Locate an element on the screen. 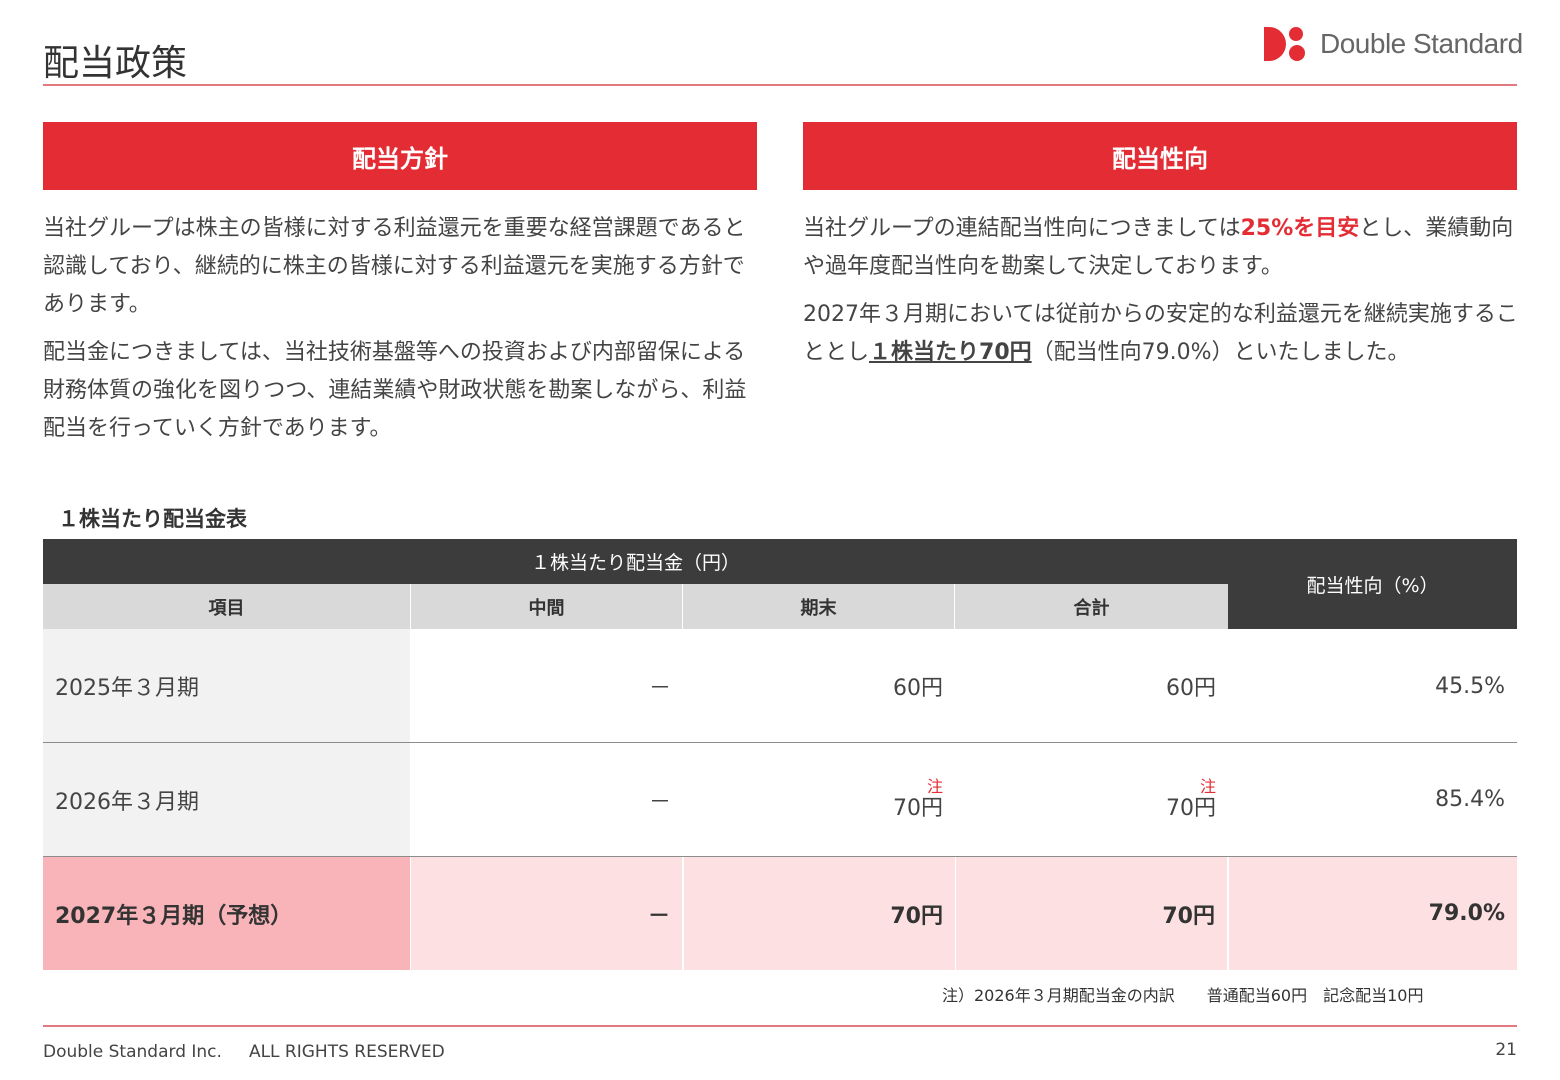  cell-year-end-2027: 70円 is located at coordinates (819, 913).